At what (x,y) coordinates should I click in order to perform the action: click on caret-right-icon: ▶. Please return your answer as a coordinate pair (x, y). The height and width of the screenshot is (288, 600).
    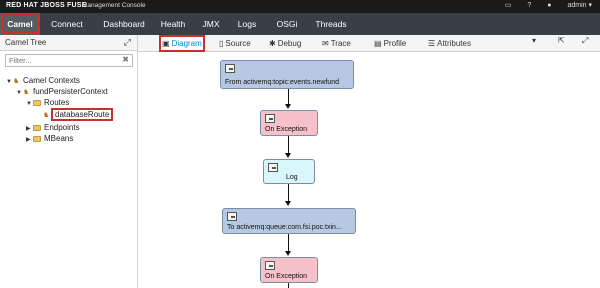
    Looking at the image, I should click on (29, 140).